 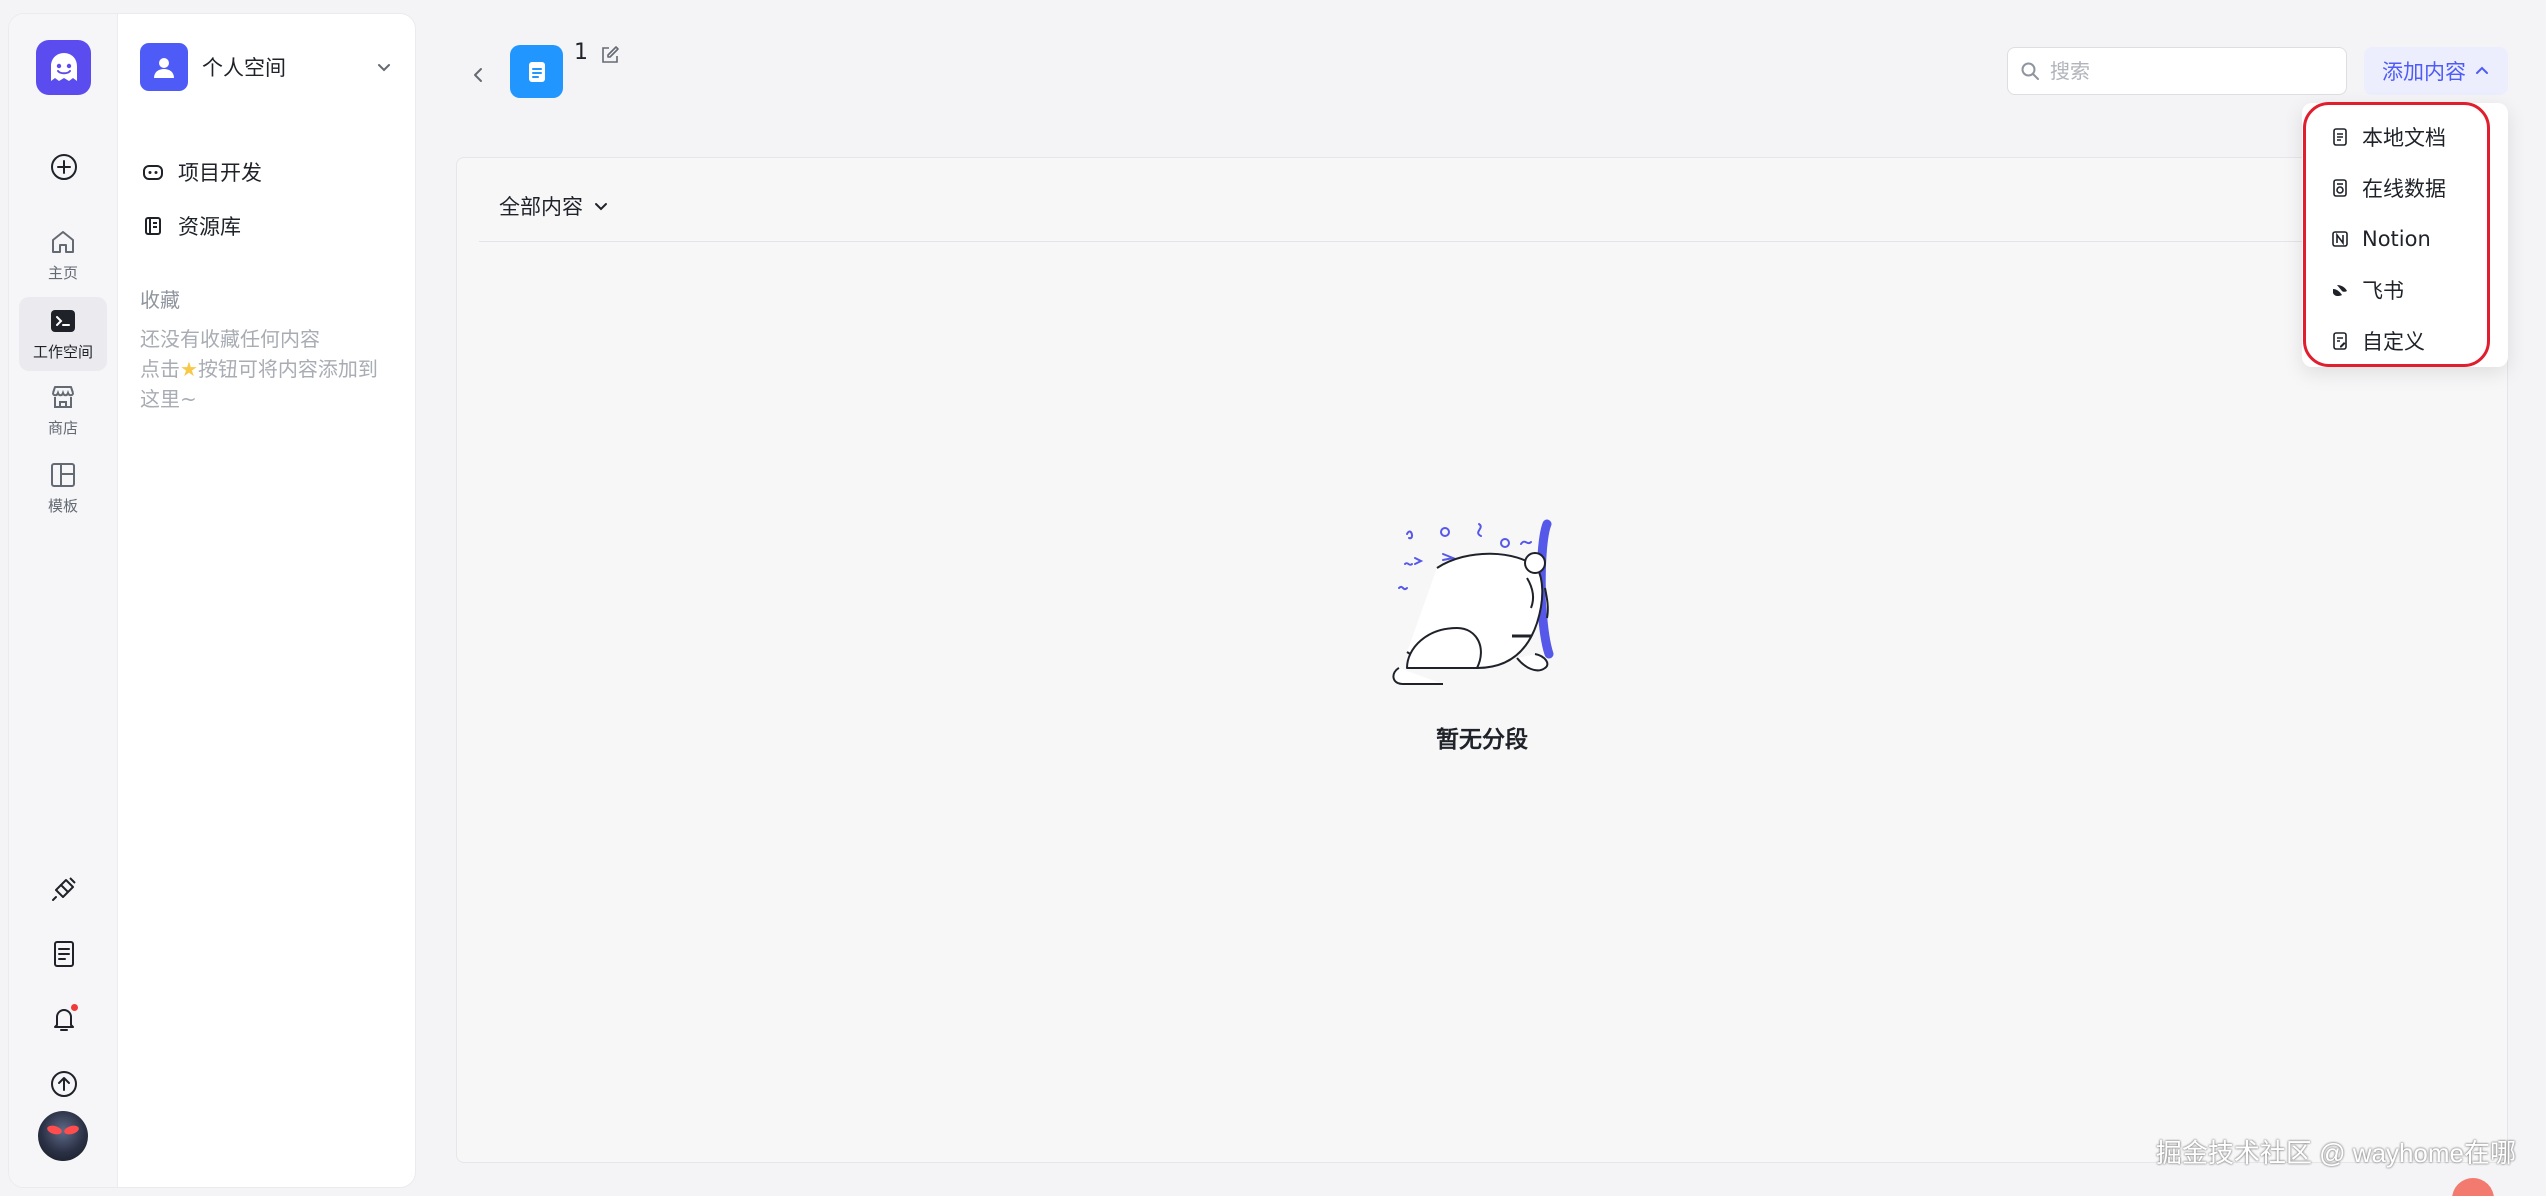 What do you see at coordinates (64, 1019) in the screenshot?
I see `notification-button` at bounding box center [64, 1019].